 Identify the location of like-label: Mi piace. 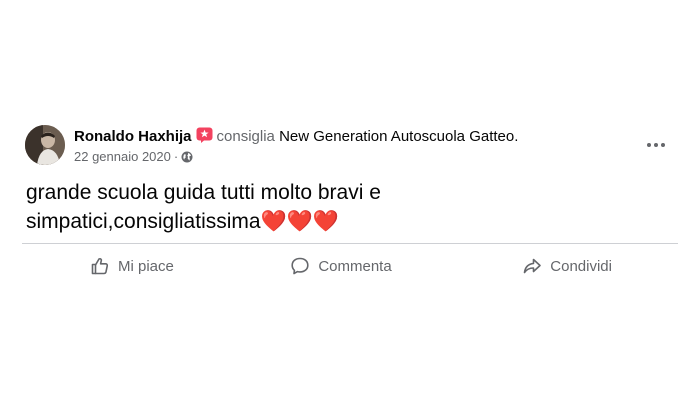
(146, 266).